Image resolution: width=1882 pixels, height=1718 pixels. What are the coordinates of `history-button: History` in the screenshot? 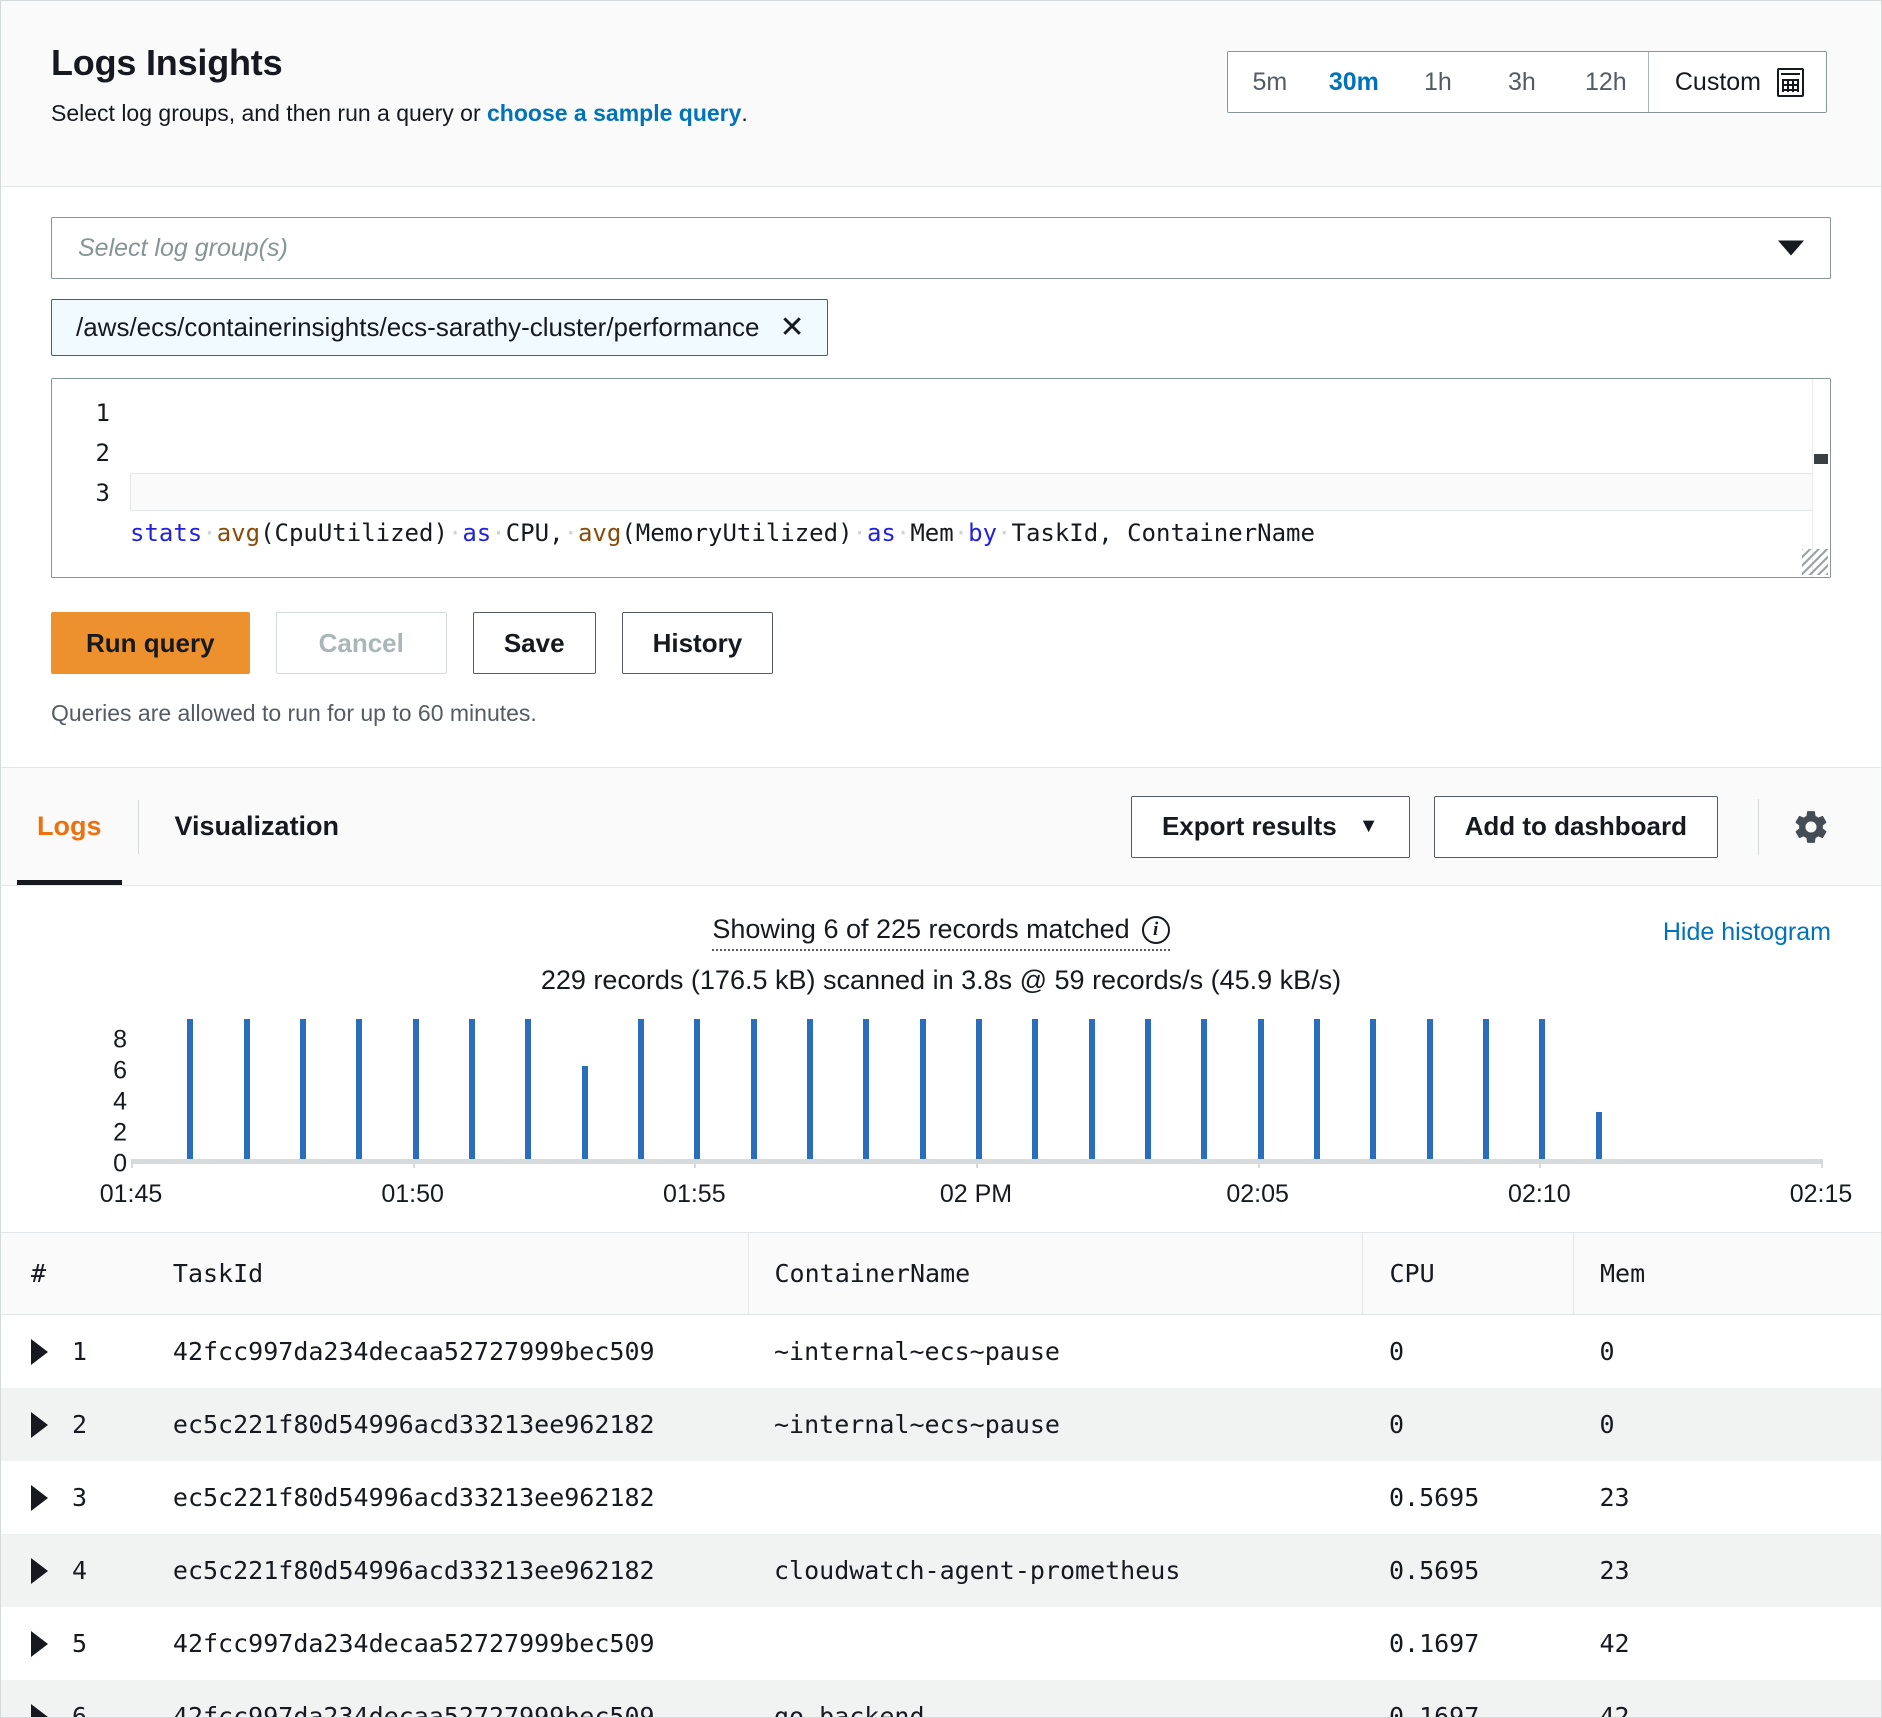 It's located at (697, 643).